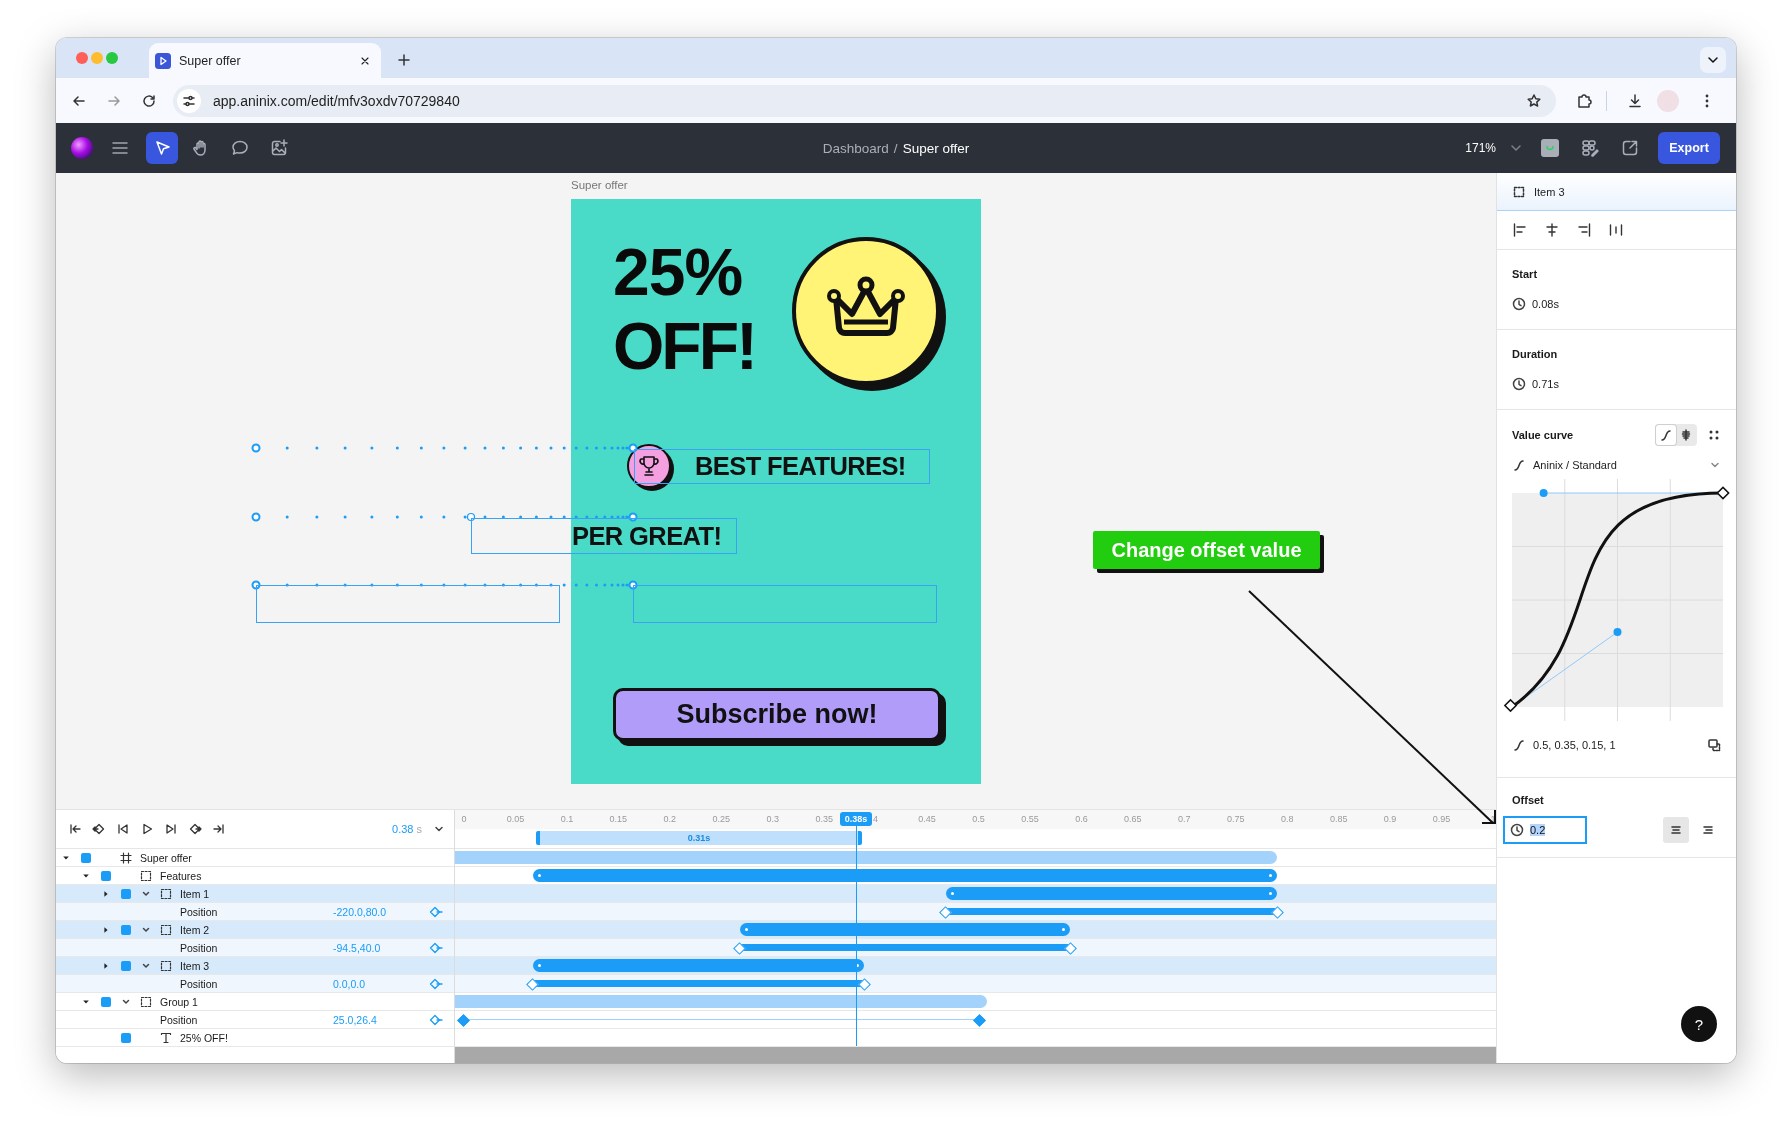  Describe the element at coordinates (255, 1038) in the screenshot. I see `layer-row: 25% OFF!` at that location.